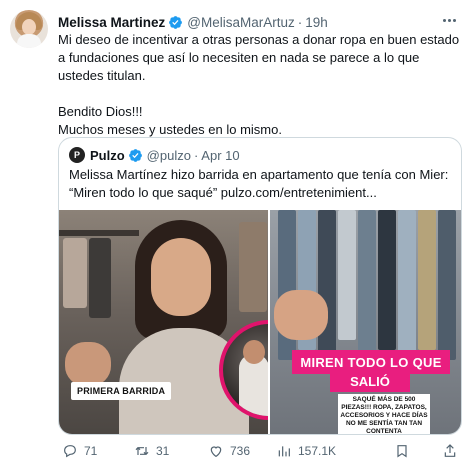  What do you see at coordinates (316, 22) in the screenshot?
I see `timestamp: 19h` at bounding box center [316, 22].